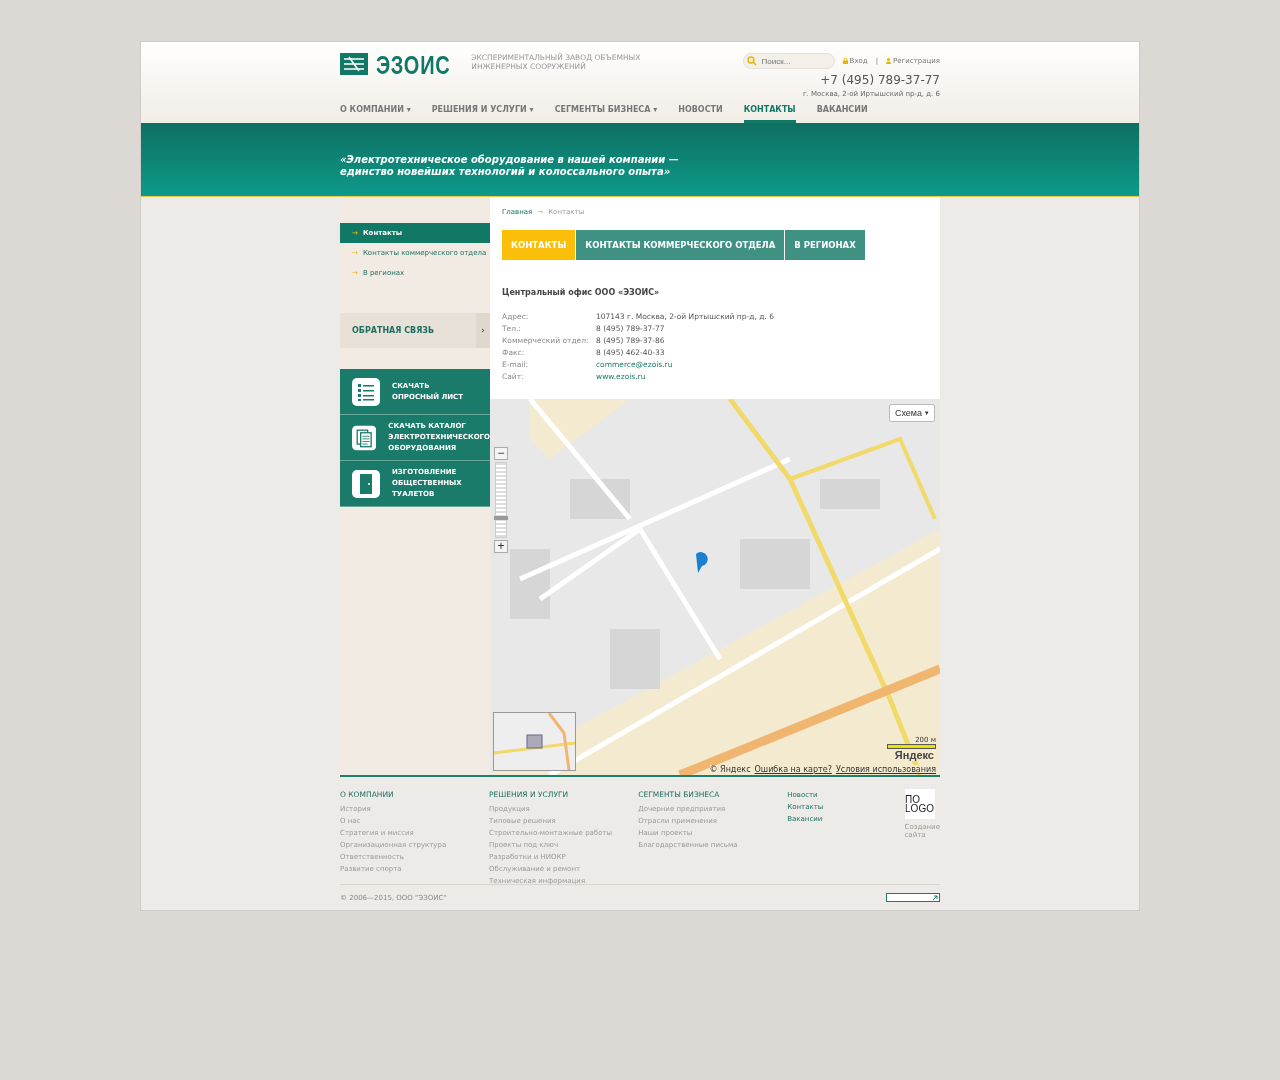  I want to click on feedback-button: ОБРАТНАЯ СВЯЗЬ ›, so click(415, 330).